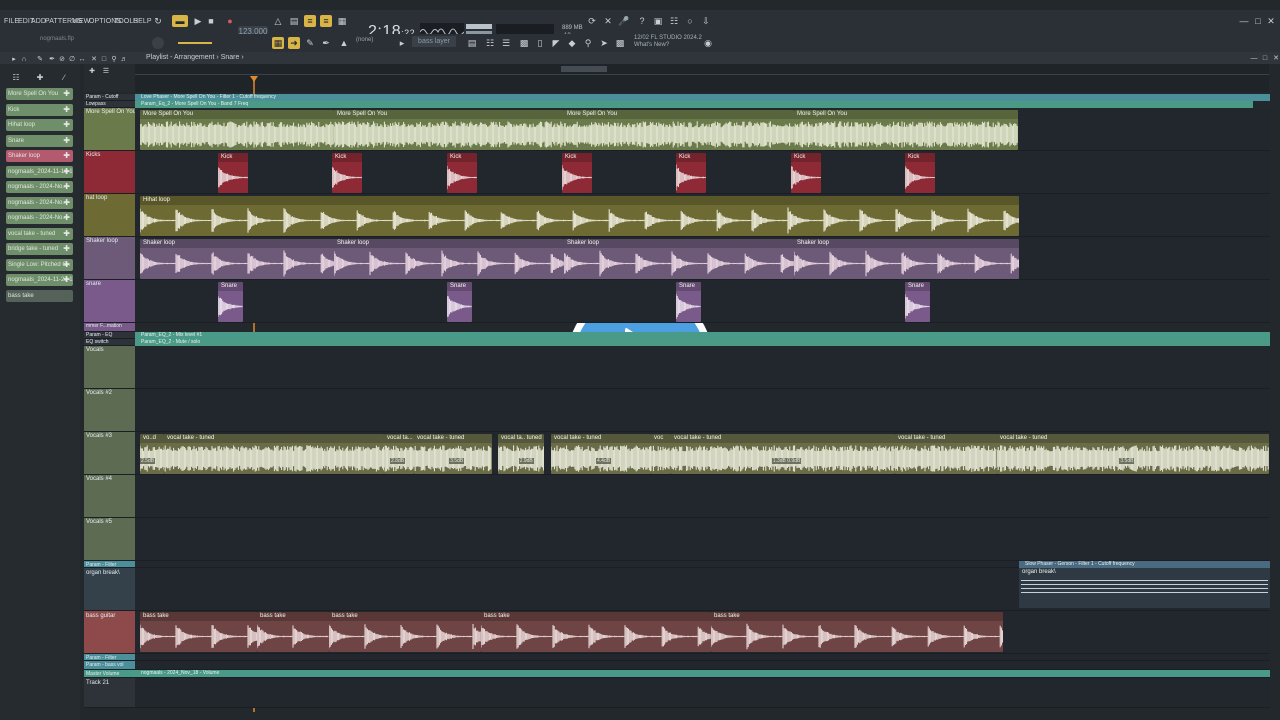 The width and height of the screenshot is (1280, 720). Describe the element at coordinates (579, 216) in the screenshot. I see `audio-clip: Hihat loop` at that location.